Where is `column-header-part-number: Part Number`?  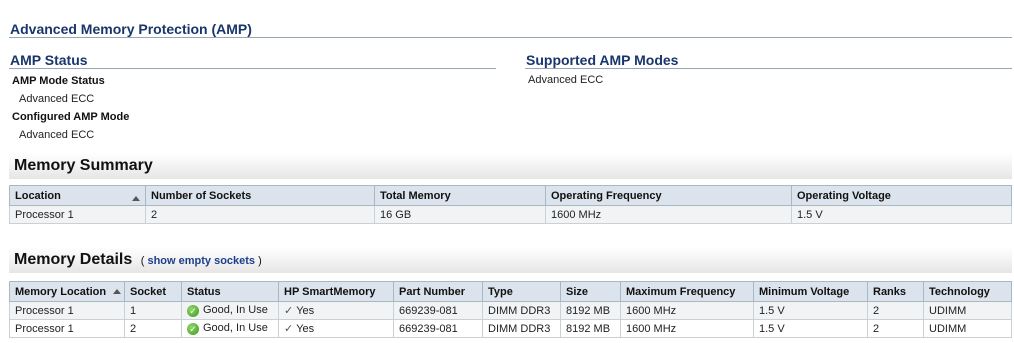 column-header-part-number: Part Number is located at coordinates (438, 291).